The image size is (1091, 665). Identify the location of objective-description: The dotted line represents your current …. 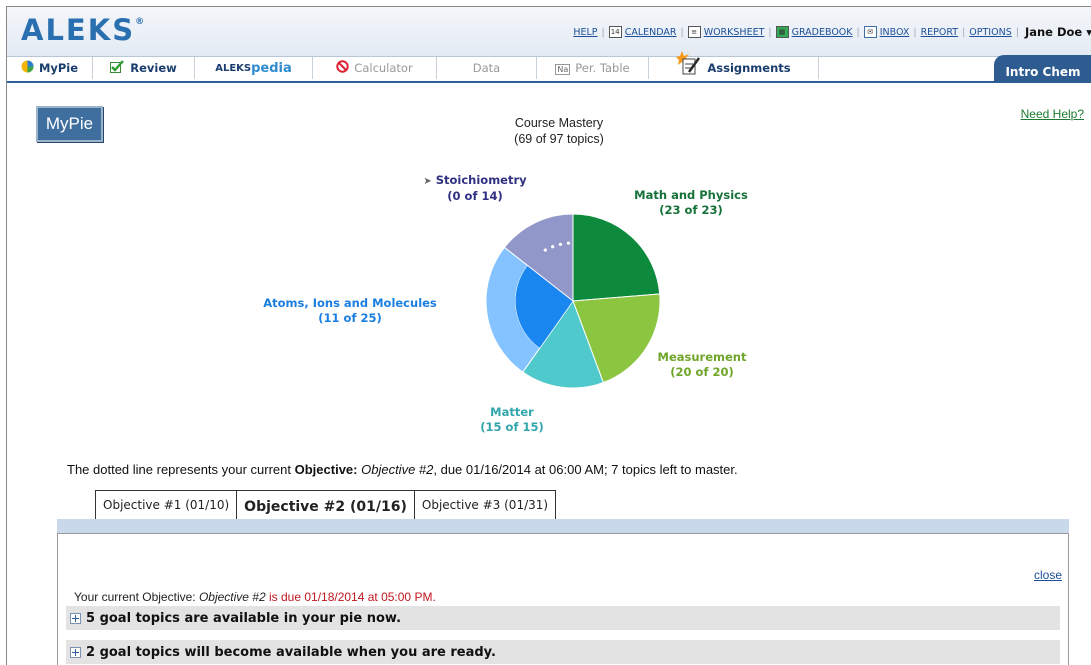
(402, 469).